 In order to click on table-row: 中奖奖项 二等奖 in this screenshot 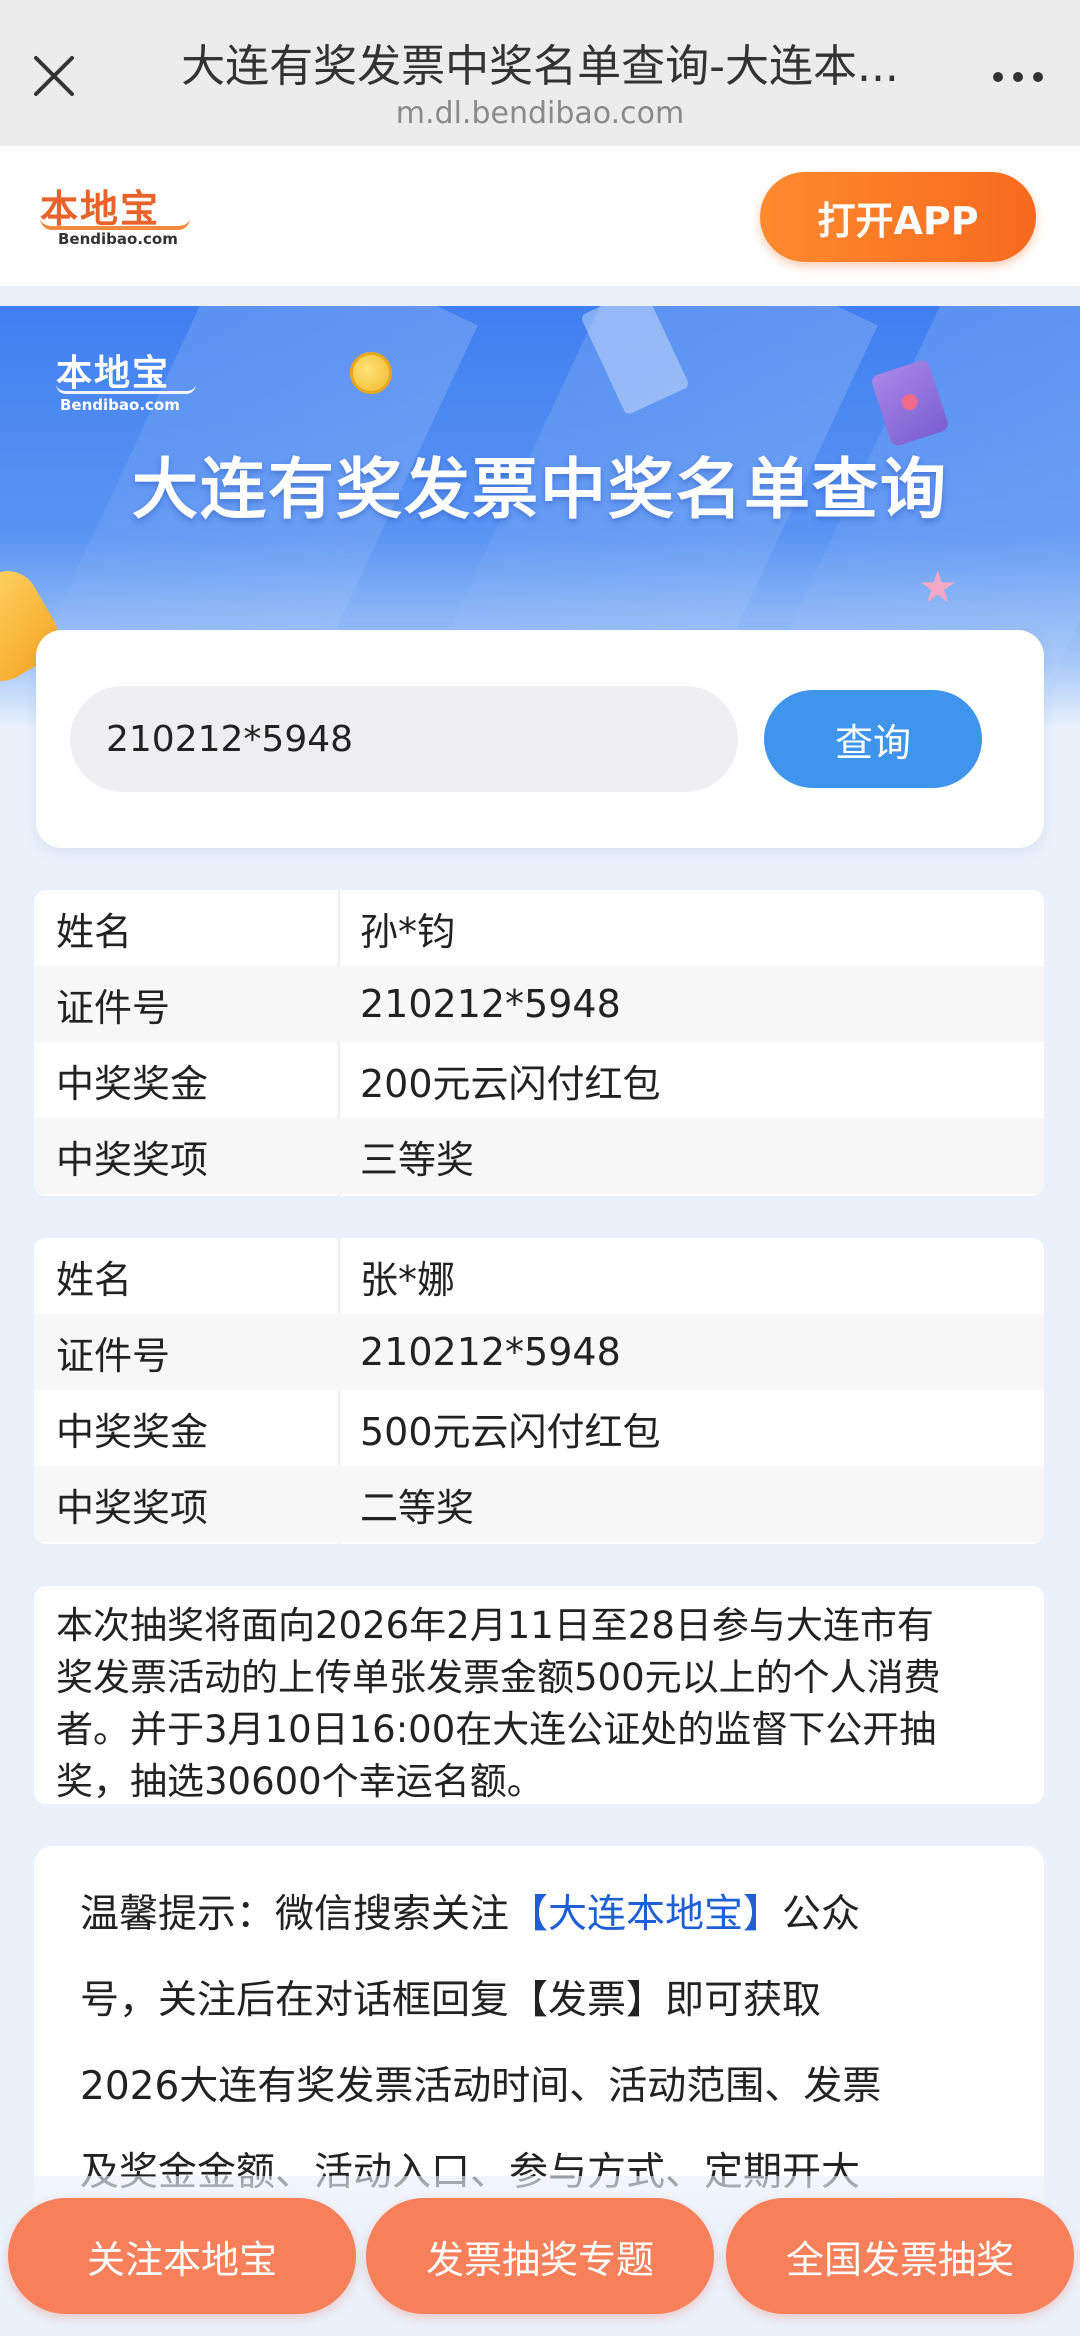, I will do `click(539, 1504)`.